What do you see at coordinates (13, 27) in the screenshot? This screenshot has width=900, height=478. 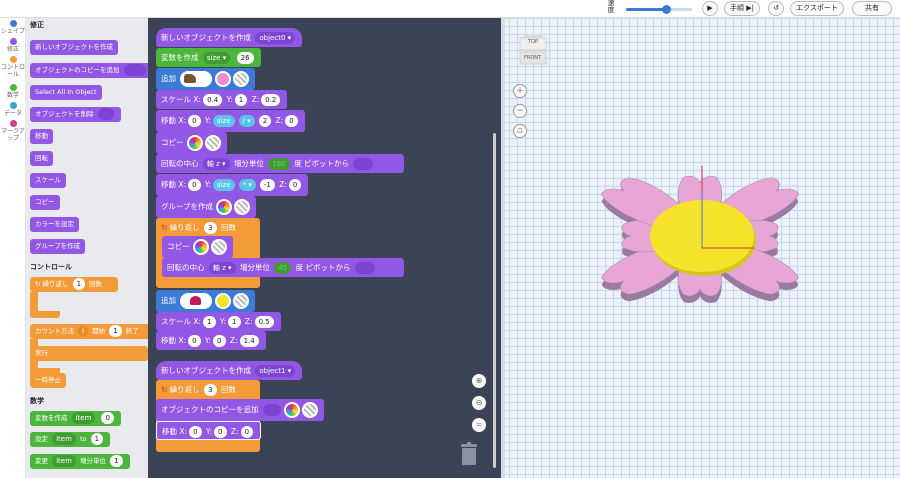 I see `category-shapes: シェイプ` at bounding box center [13, 27].